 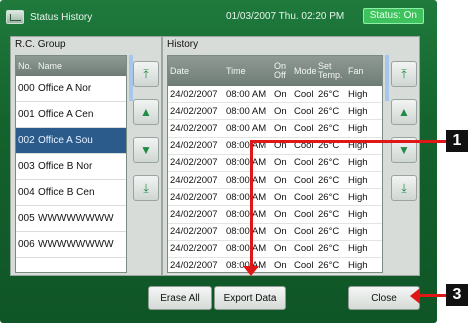 I want to click on history-scroll-top-button: ⤒, so click(x=404, y=74).